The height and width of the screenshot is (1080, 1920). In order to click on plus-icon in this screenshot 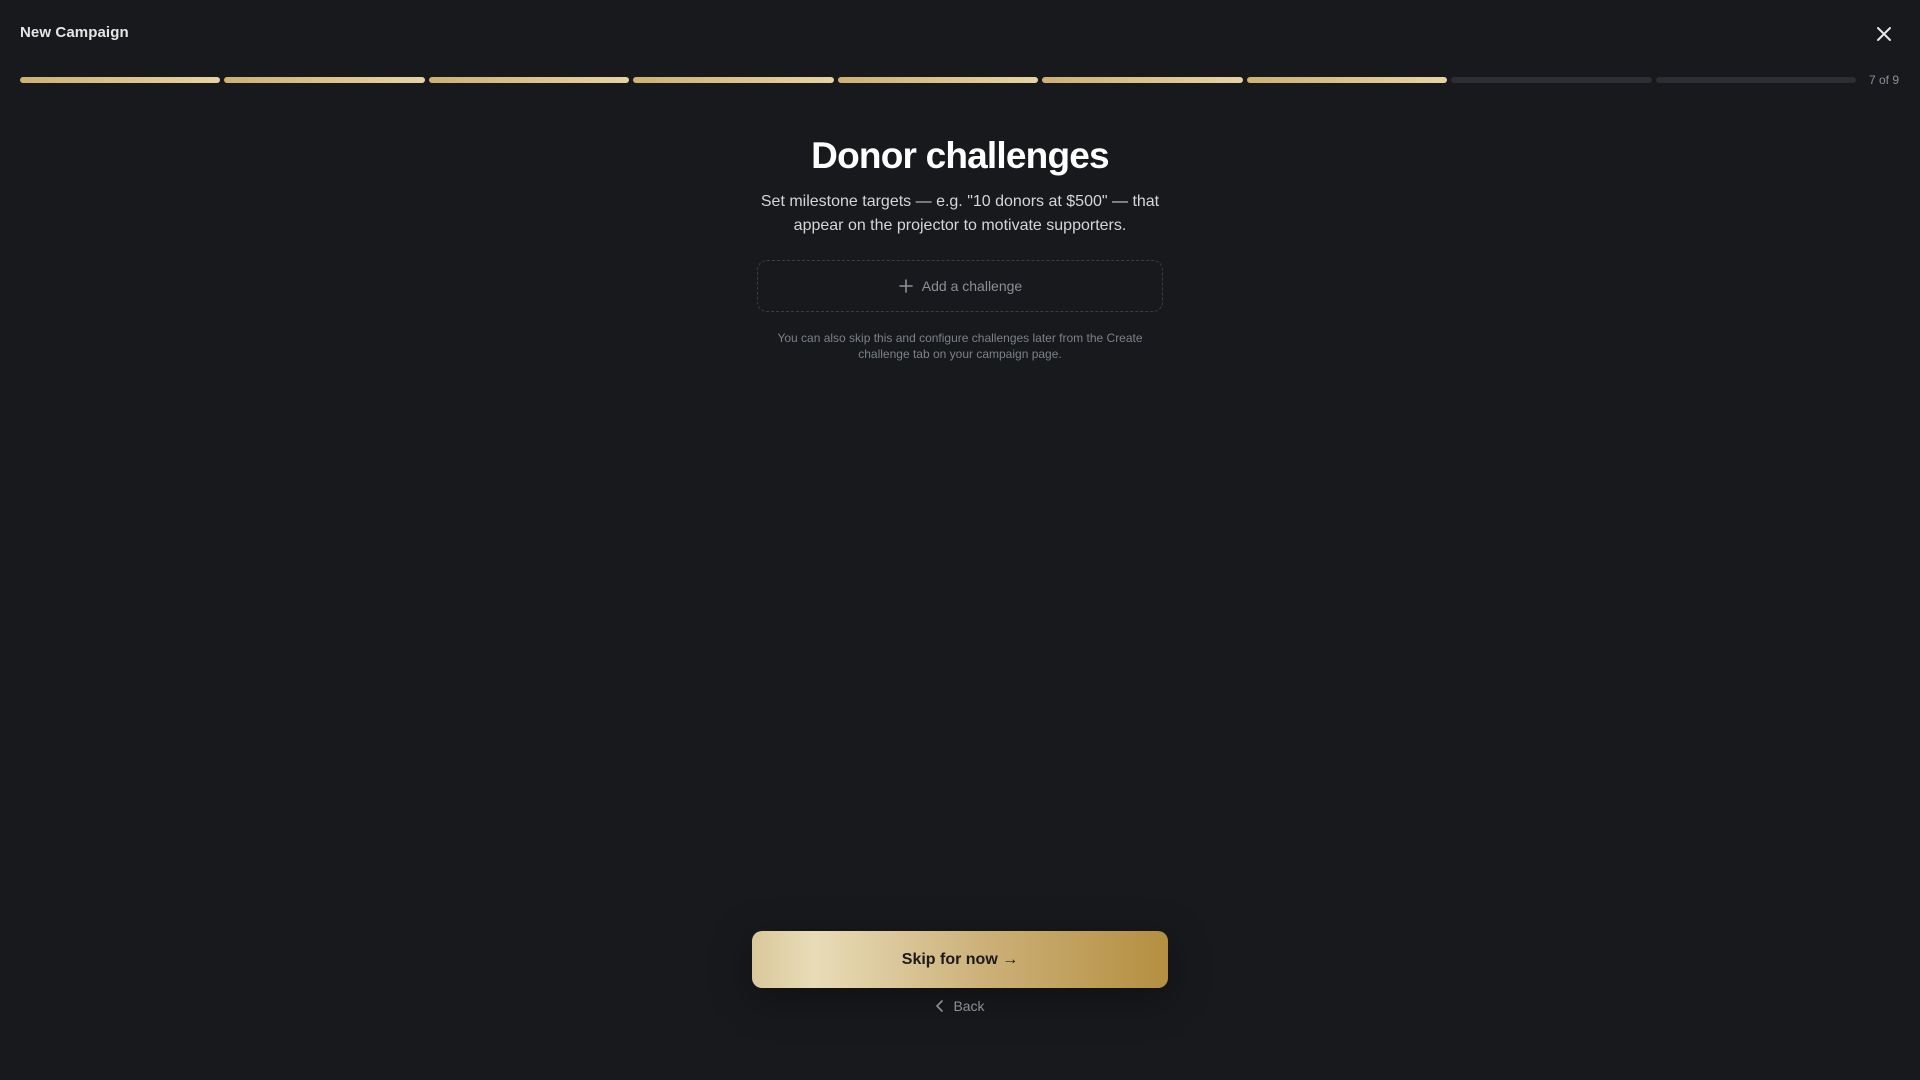, I will do `click(905, 286)`.